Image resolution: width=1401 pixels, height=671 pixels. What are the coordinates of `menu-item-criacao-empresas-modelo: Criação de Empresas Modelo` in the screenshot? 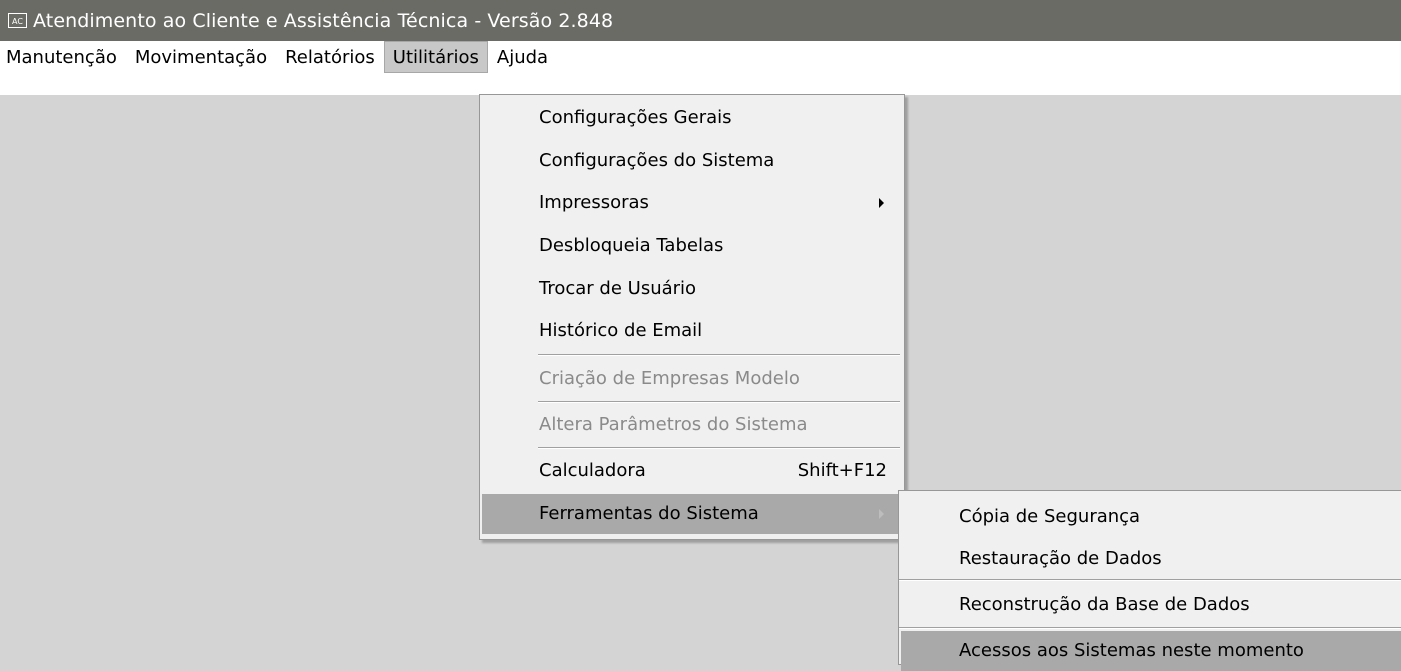 It's located at (692, 379).